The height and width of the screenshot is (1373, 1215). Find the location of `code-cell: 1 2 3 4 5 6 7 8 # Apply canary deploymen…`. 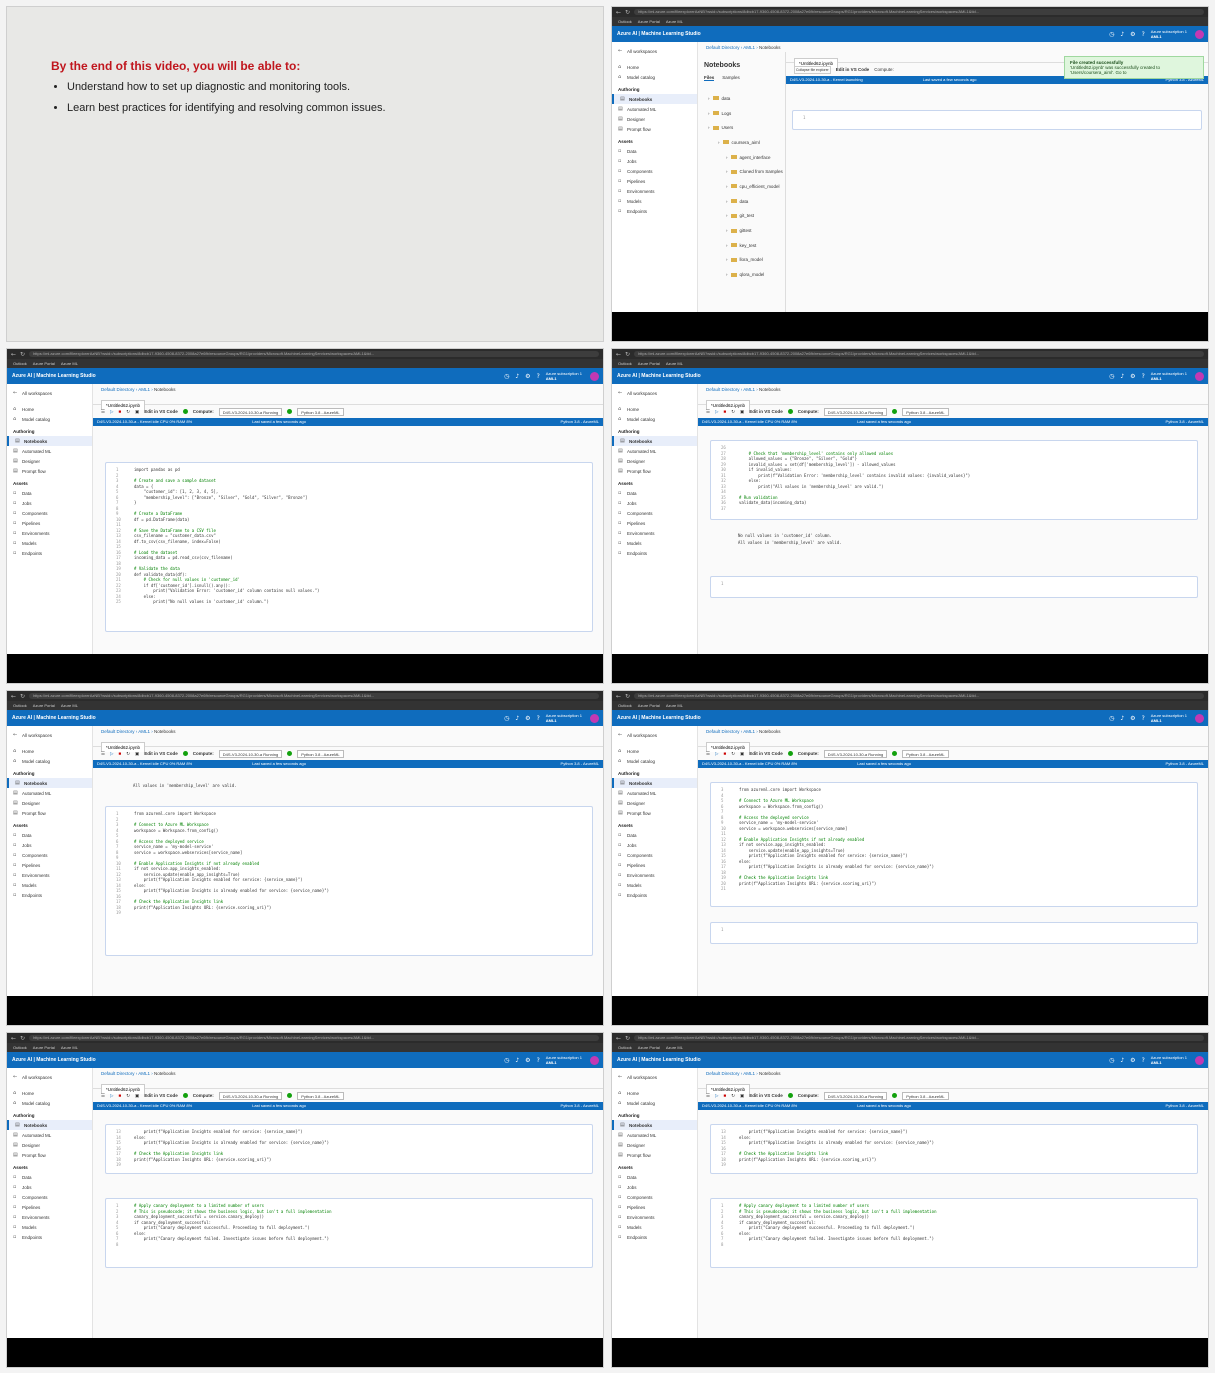

code-cell: 1 2 3 4 5 6 7 8 # Apply canary deploymen… is located at coordinates (954, 1233).